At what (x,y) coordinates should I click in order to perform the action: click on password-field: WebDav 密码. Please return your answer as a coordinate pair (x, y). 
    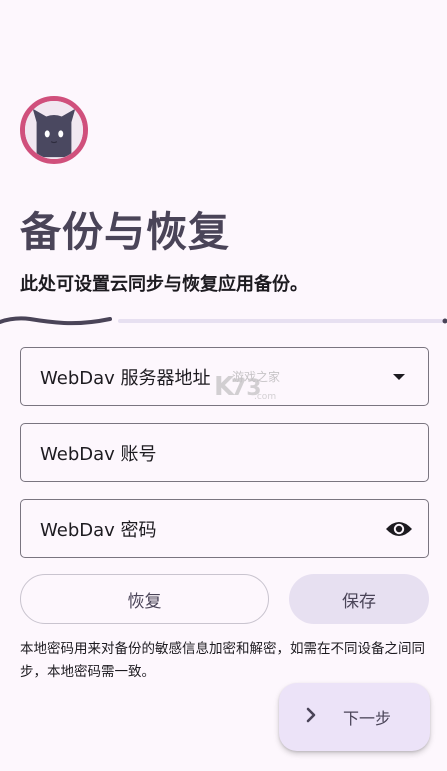
    Looking at the image, I should click on (224, 528).